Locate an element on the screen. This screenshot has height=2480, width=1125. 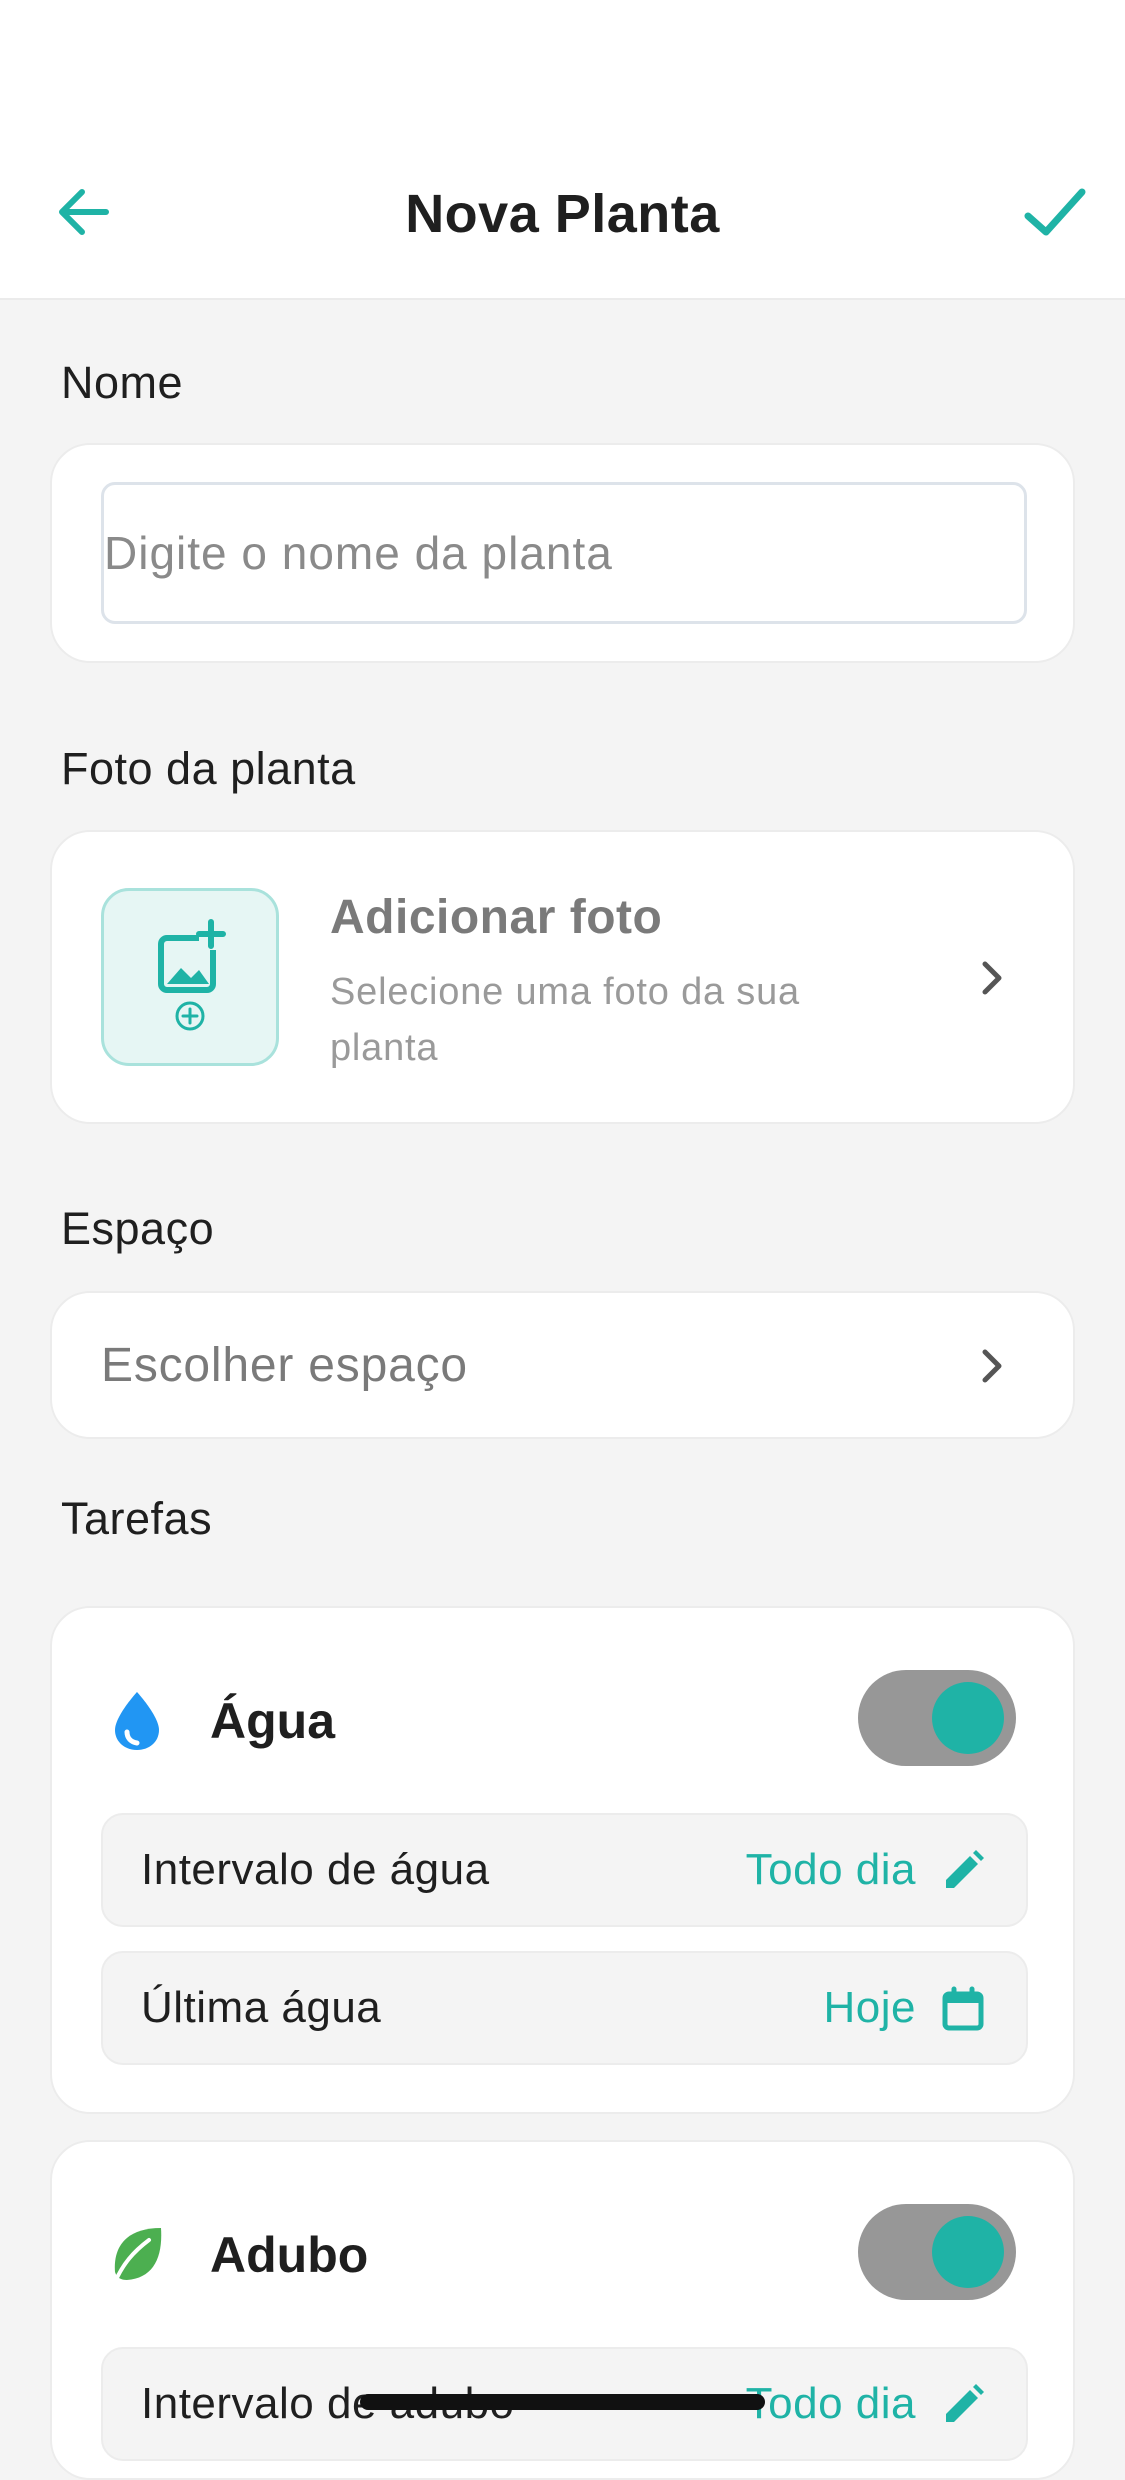
plant-name-input is located at coordinates (564, 553).